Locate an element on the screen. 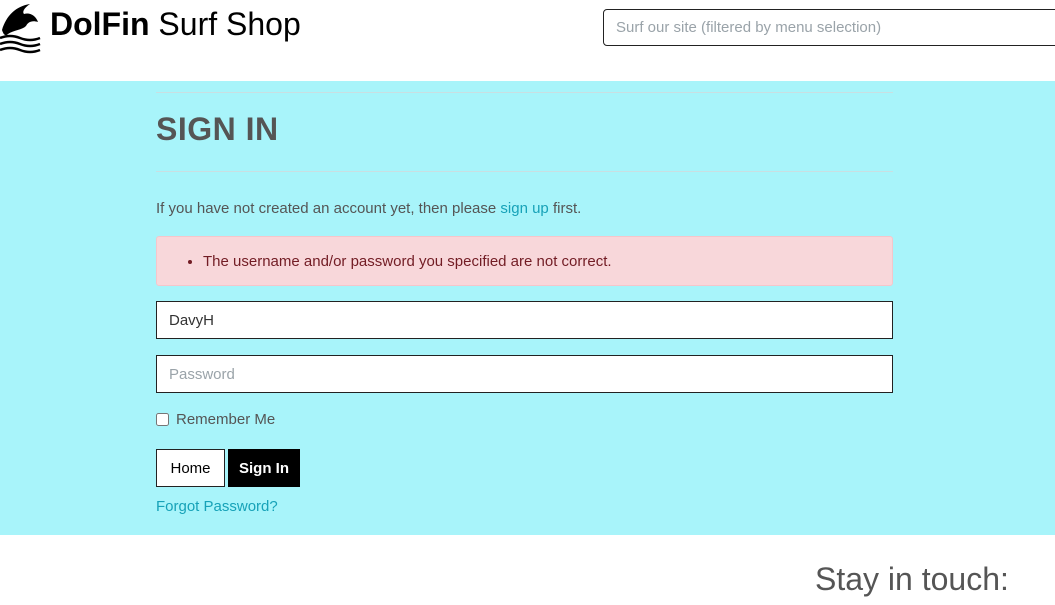  site-search-input is located at coordinates (829, 27).